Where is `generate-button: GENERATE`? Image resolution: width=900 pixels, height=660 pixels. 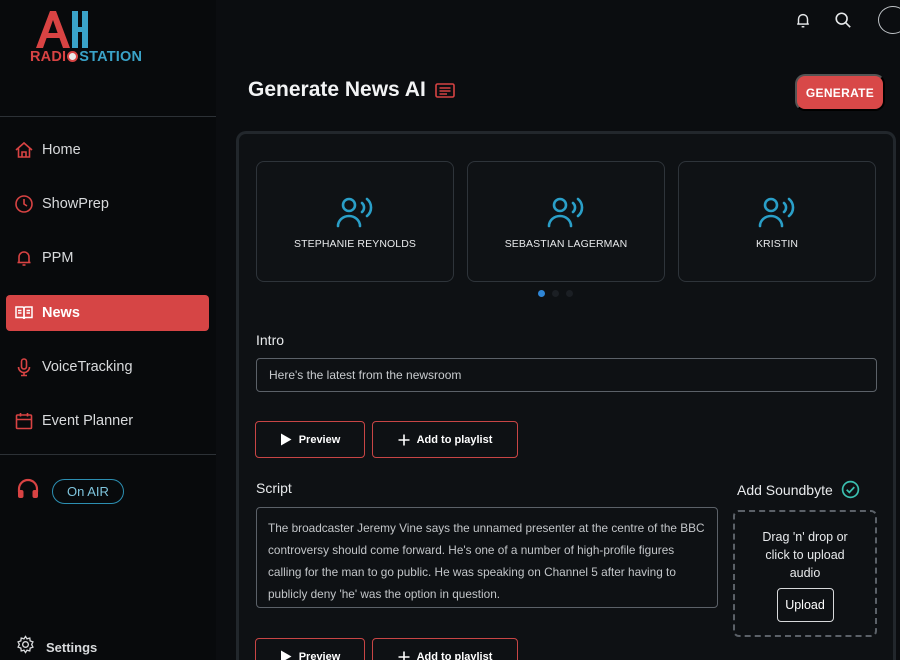
generate-button: GENERATE is located at coordinates (840, 92).